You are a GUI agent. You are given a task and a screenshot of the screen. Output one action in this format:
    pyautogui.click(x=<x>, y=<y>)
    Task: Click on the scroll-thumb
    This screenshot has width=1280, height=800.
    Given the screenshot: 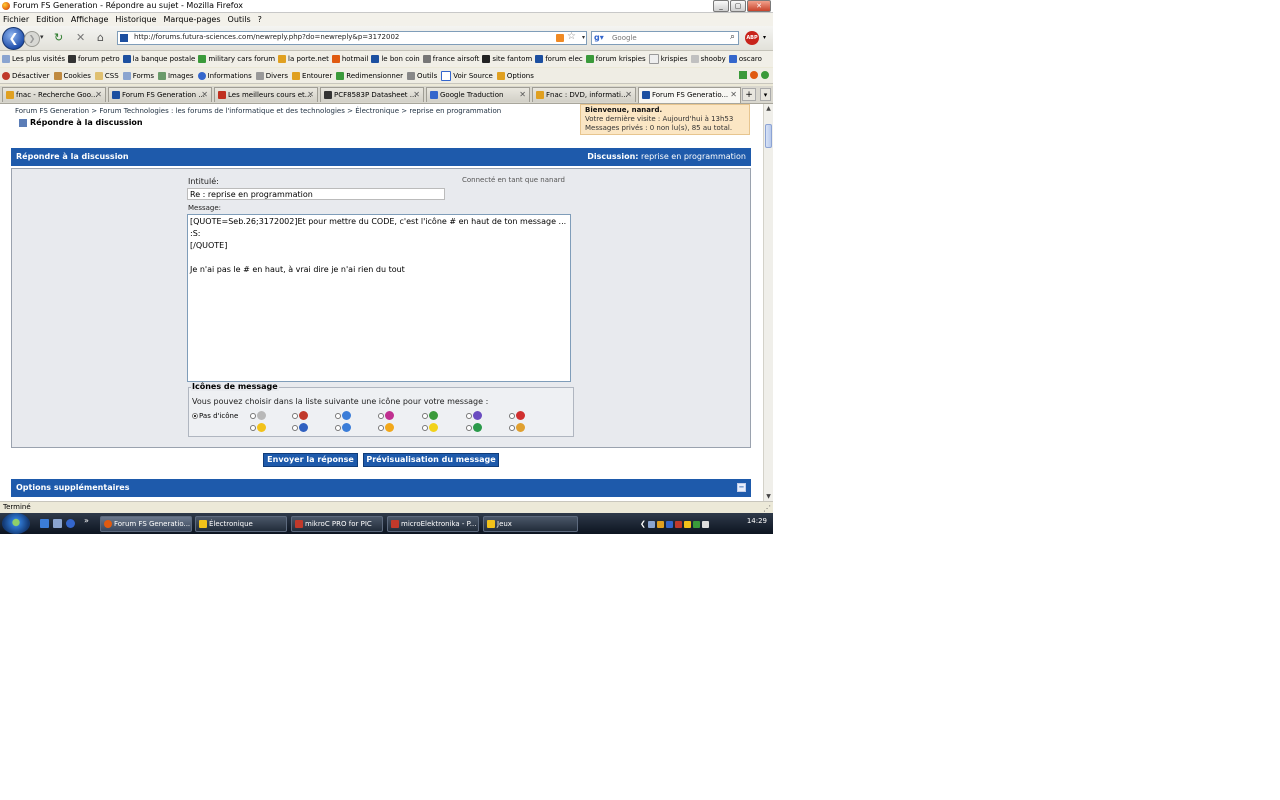 What is the action you would take?
    pyautogui.click(x=768, y=136)
    